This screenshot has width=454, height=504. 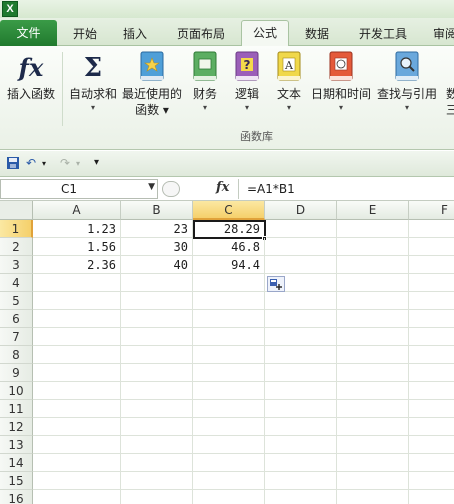 What do you see at coordinates (96, 162) in the screenshot?
I see `customize-toolbar-icon: ▾` at bounding box center [96, 162].